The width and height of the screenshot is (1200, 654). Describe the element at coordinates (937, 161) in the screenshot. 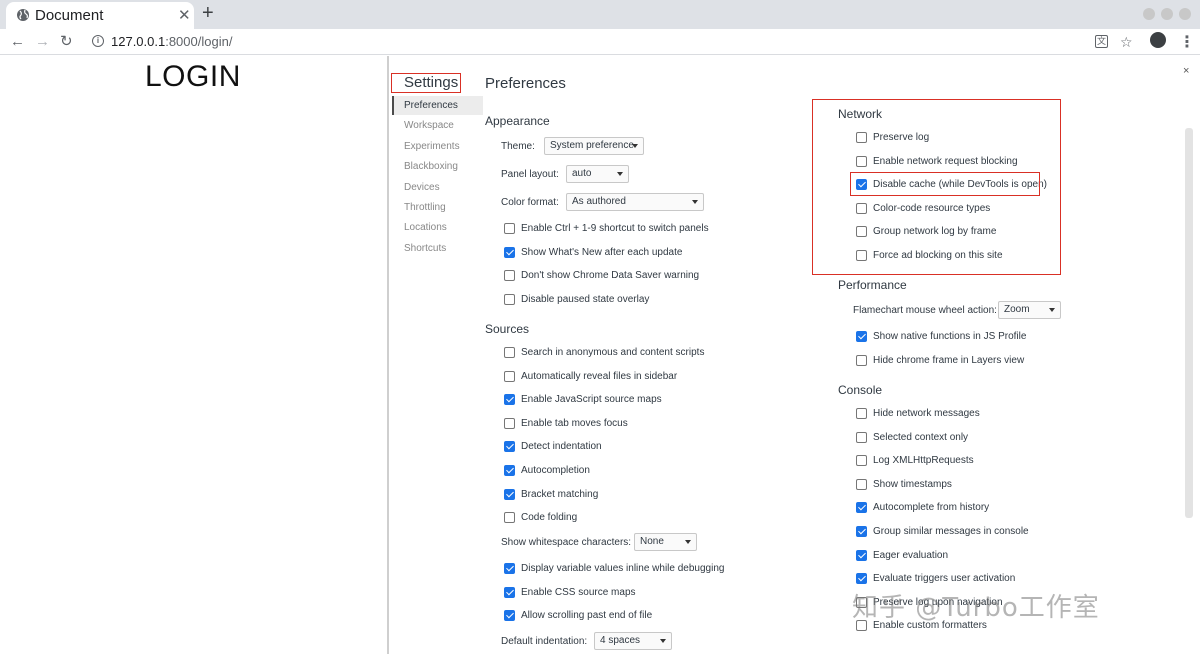

I see `checkbox-row: Enable network request blocking` at that location.